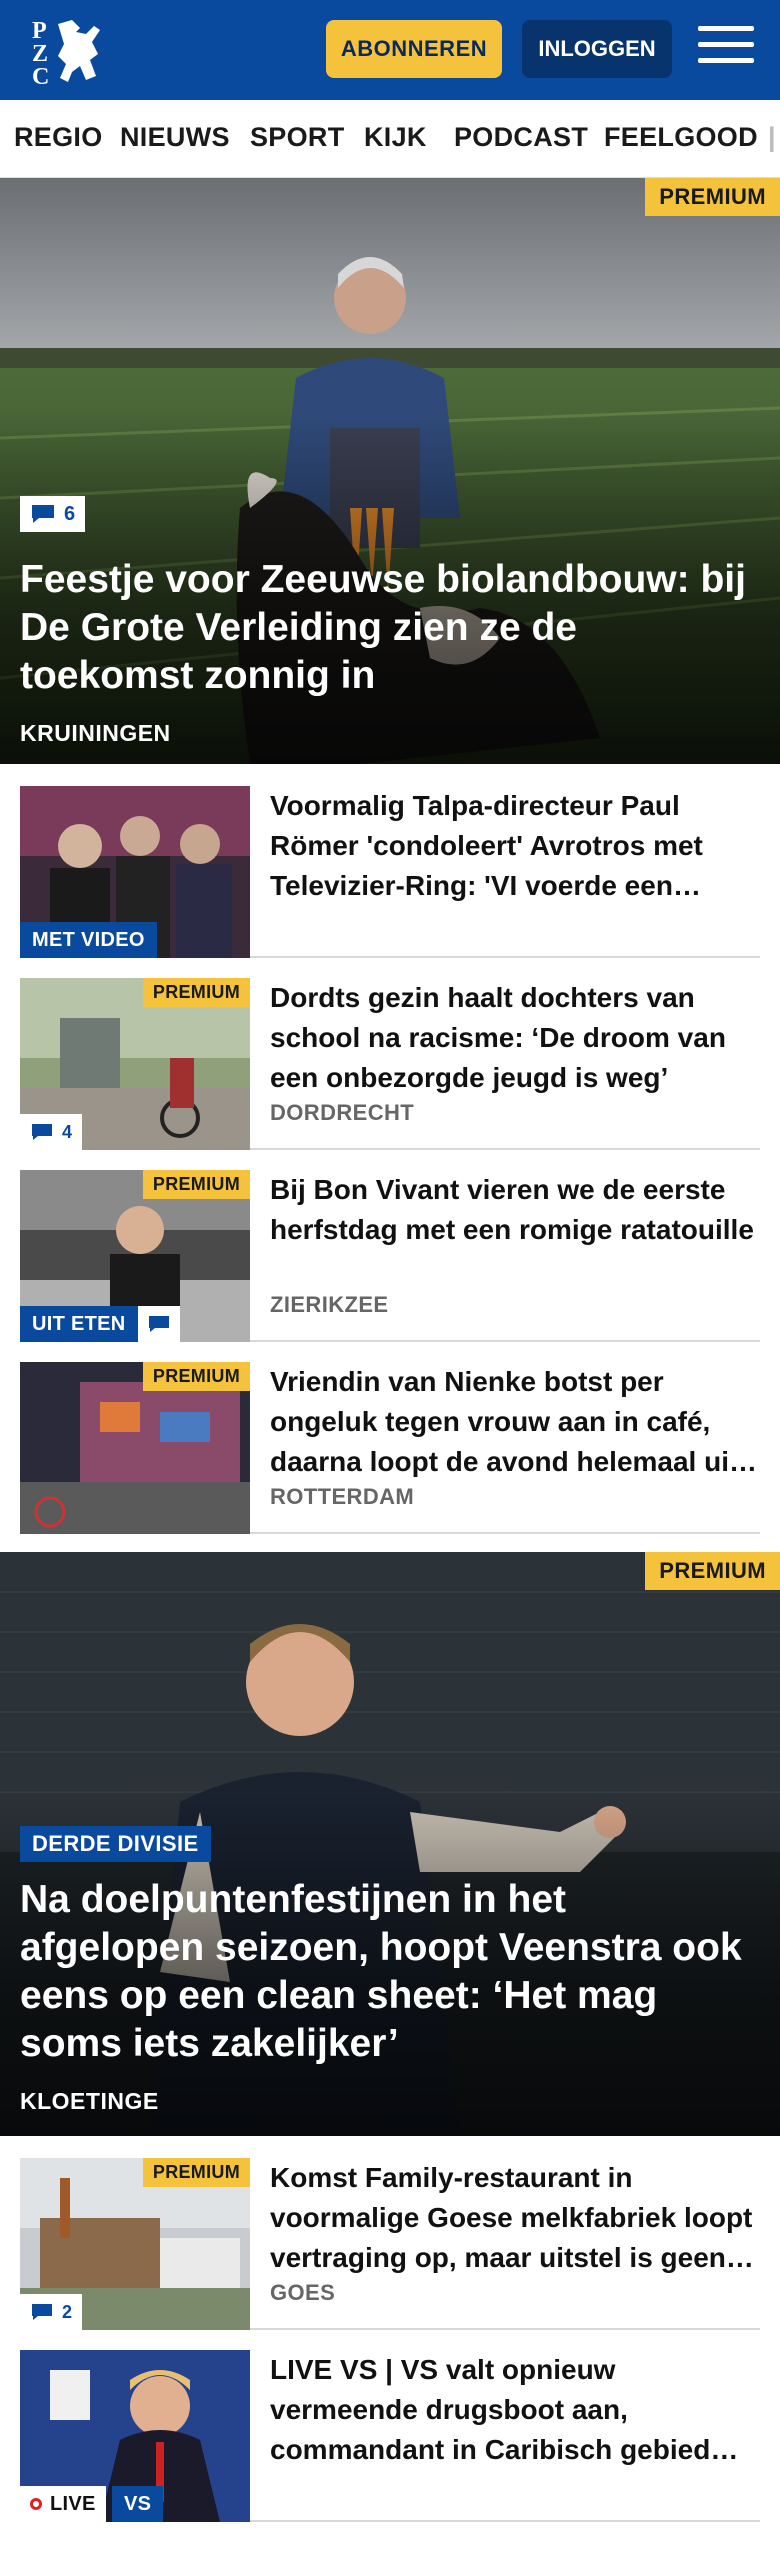 This screenshot has width=780, height=2560. I want to click on site-header: P Z C ABONNEREN INLOGGEN, so click(390, 50).